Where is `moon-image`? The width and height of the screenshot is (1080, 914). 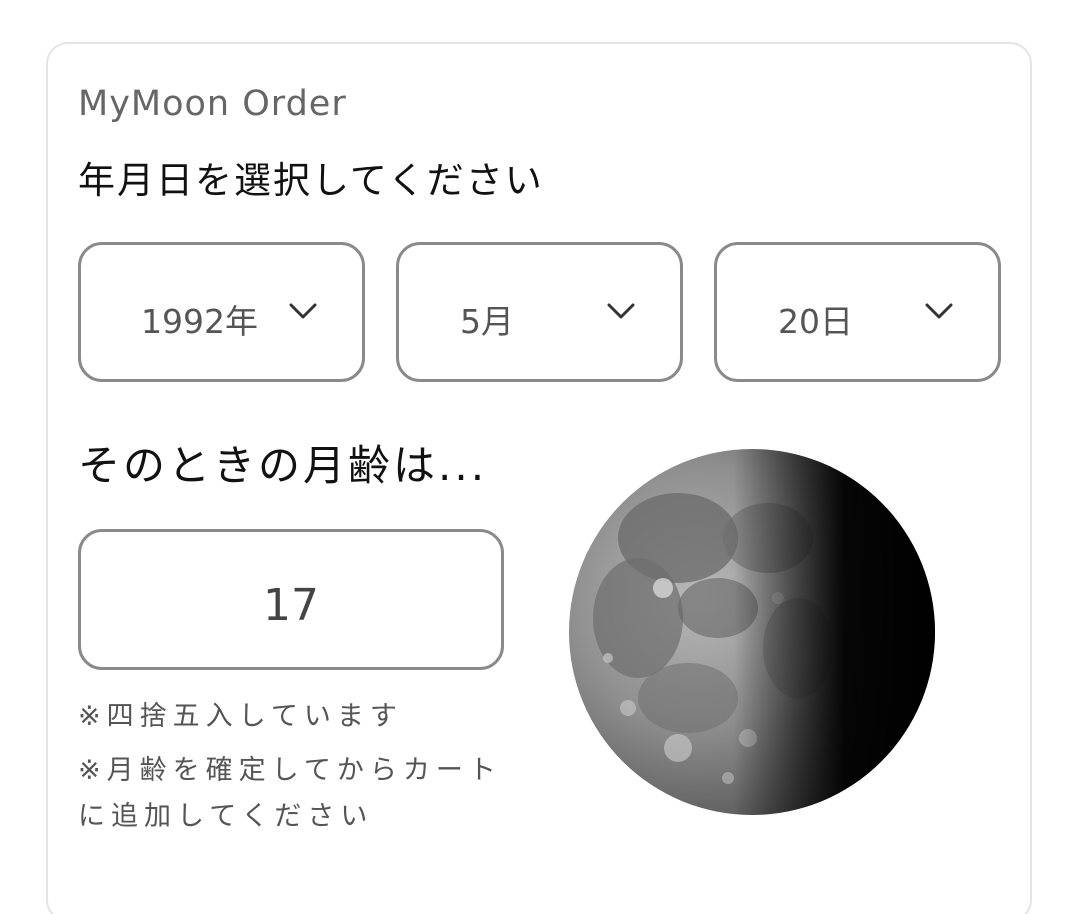 moon-image is located at coordinates (752, 632).